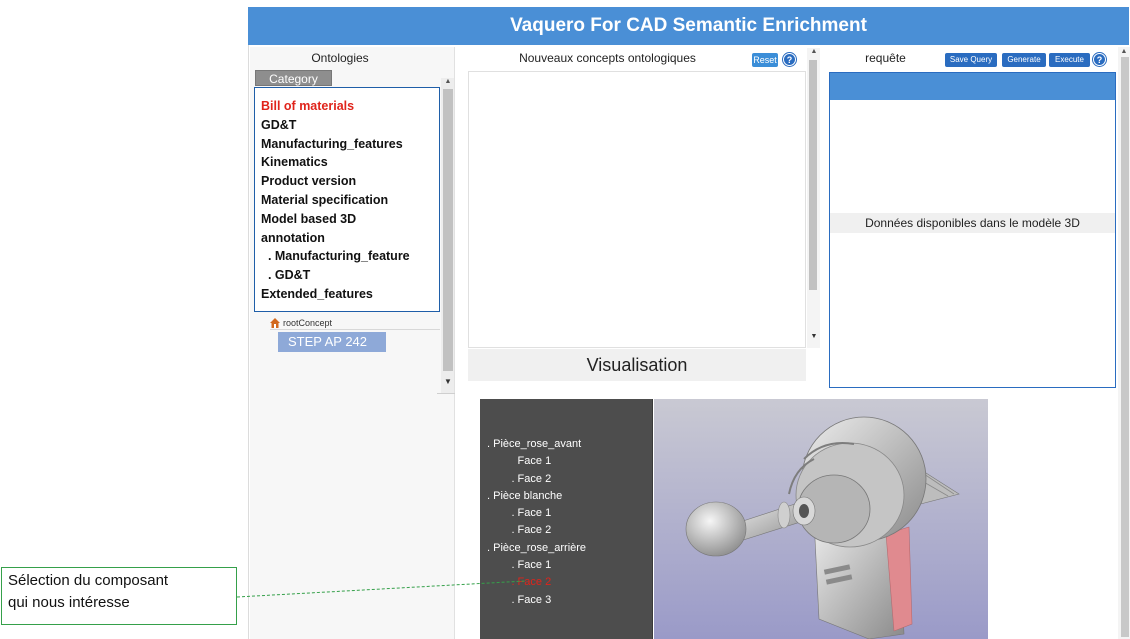 This screenshot has width=1130, height=639. Describe the element at coordinates (448, 230) in the screenshot. I see `ontologies-scroll-thumb` at that location.